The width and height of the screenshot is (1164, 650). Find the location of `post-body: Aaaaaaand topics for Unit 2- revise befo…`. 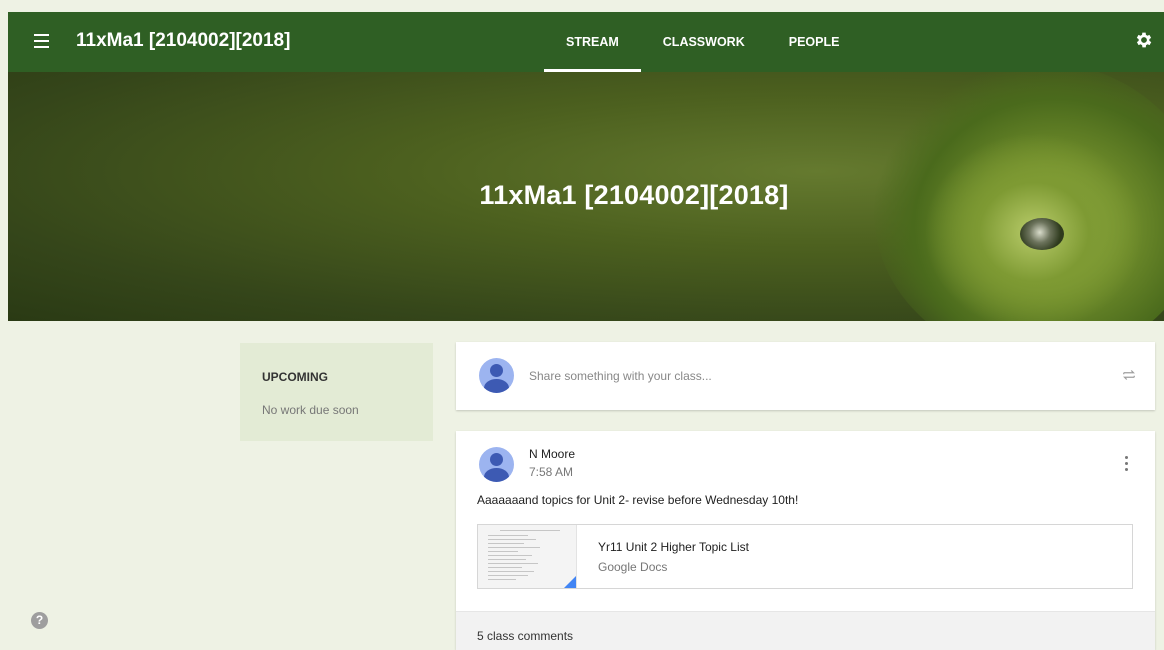

post-body: Aaaaaaand topics for Unit 2- revise befo… is located at coordinates (638, 500).